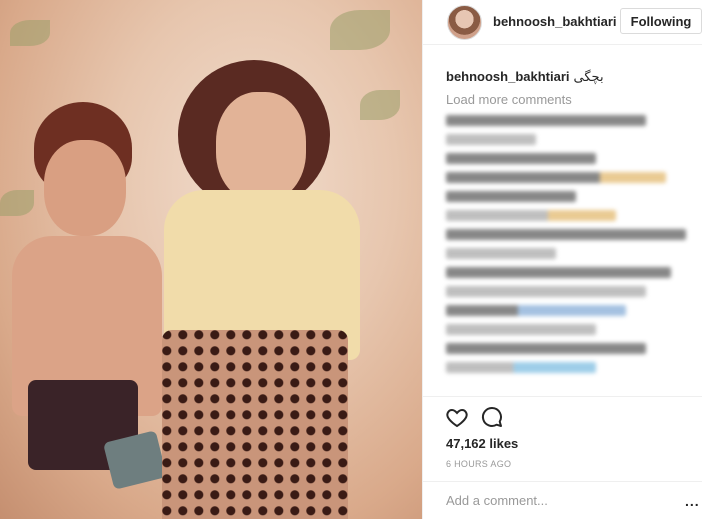 The height and width of the screenshot is (520, 702). I want to click on caption: behnoosh_bakhtiari بچگی, so click(525, 77).